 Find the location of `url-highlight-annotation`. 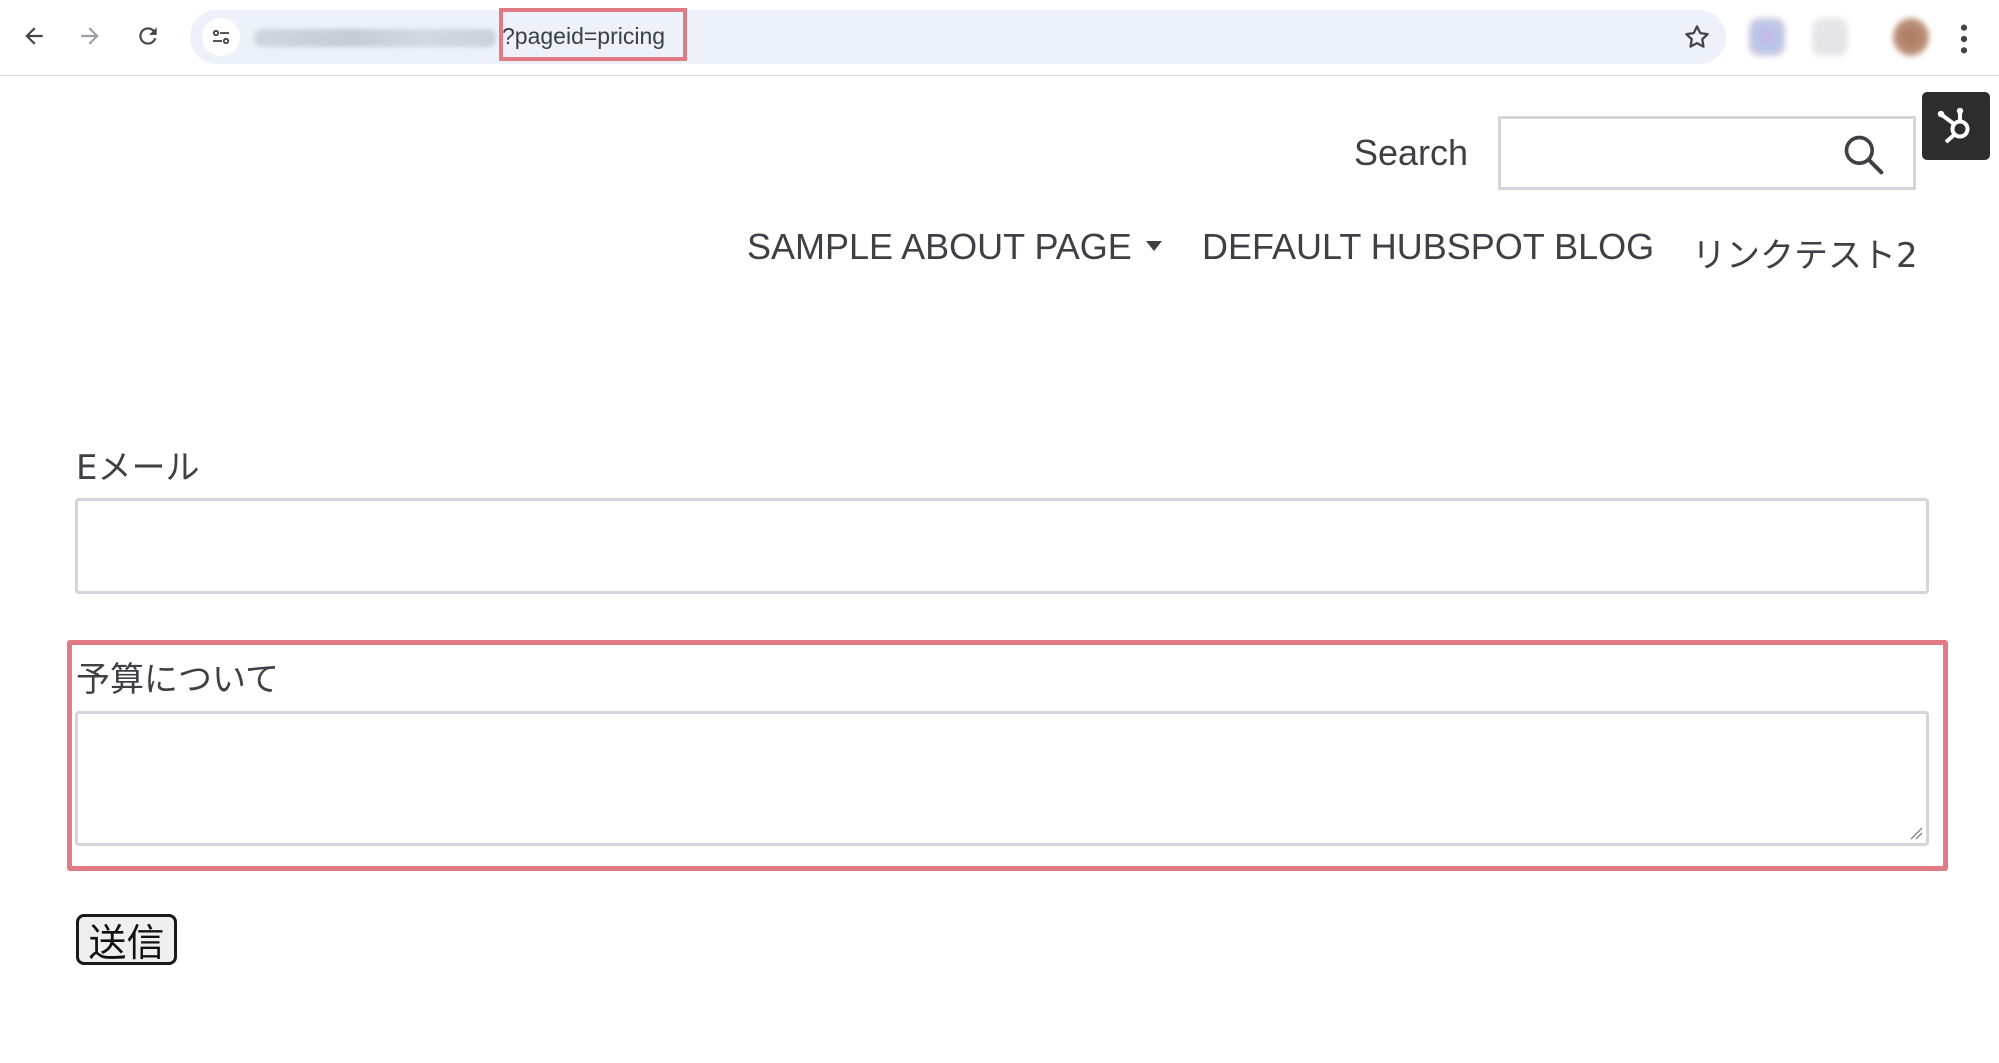

url-highlight-annotation is located at coordinates (593, 34).